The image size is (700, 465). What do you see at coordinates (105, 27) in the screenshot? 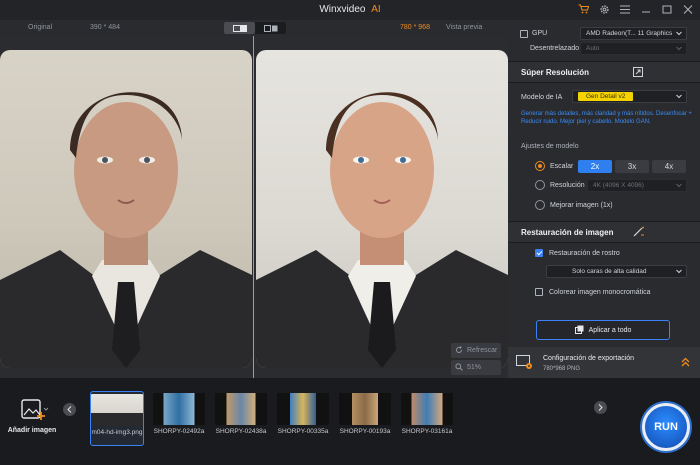
I see `original-resolution: 390 * 484` at bounding box center [105, 27].